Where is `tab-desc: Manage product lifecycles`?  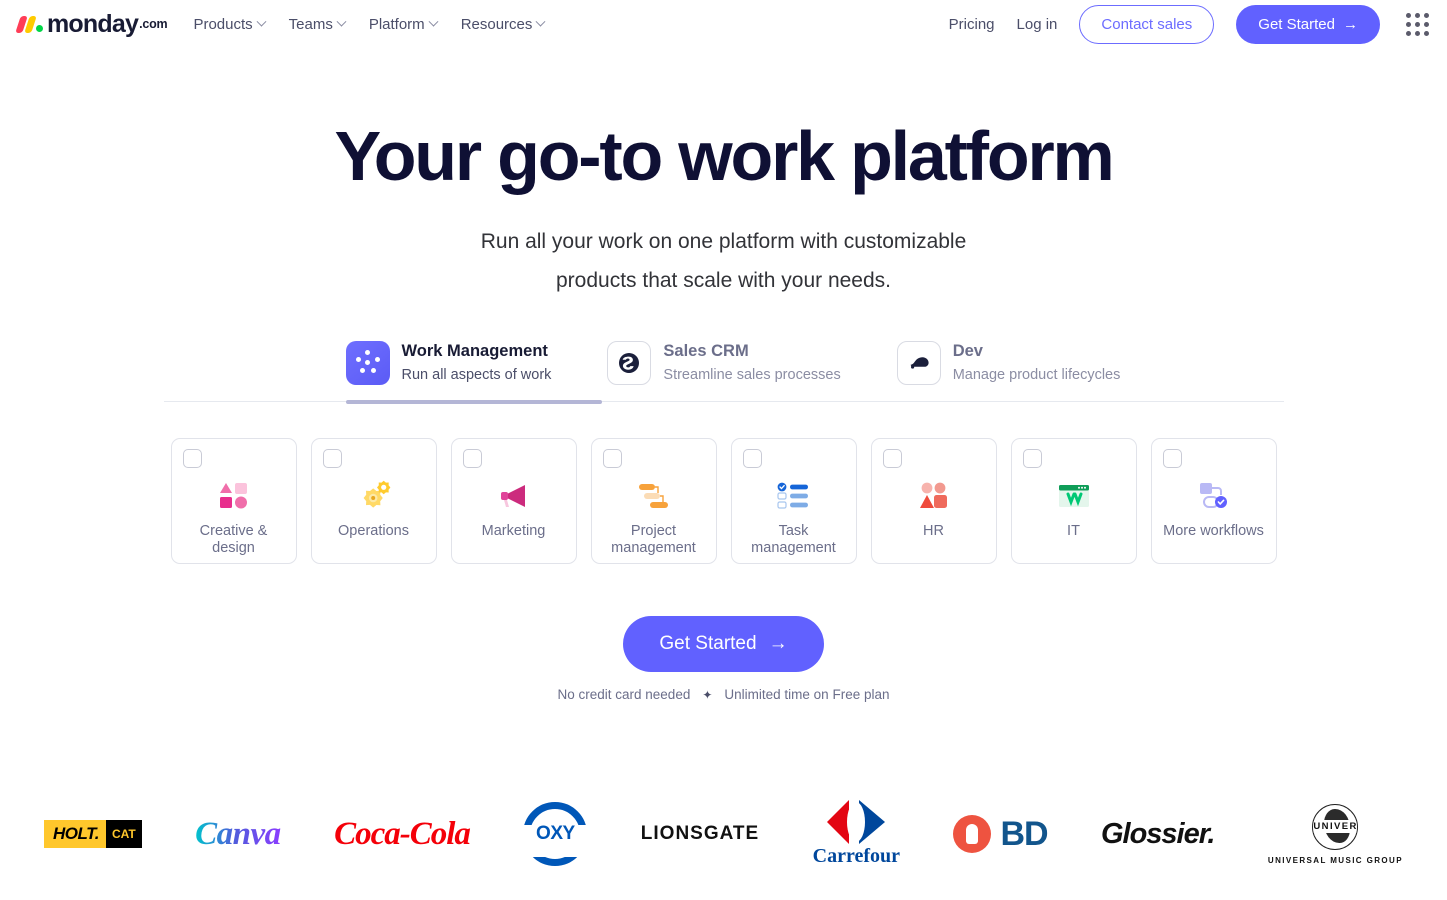 tab-desc: Manage product lifecycles is located at coordinates (1036, 374).